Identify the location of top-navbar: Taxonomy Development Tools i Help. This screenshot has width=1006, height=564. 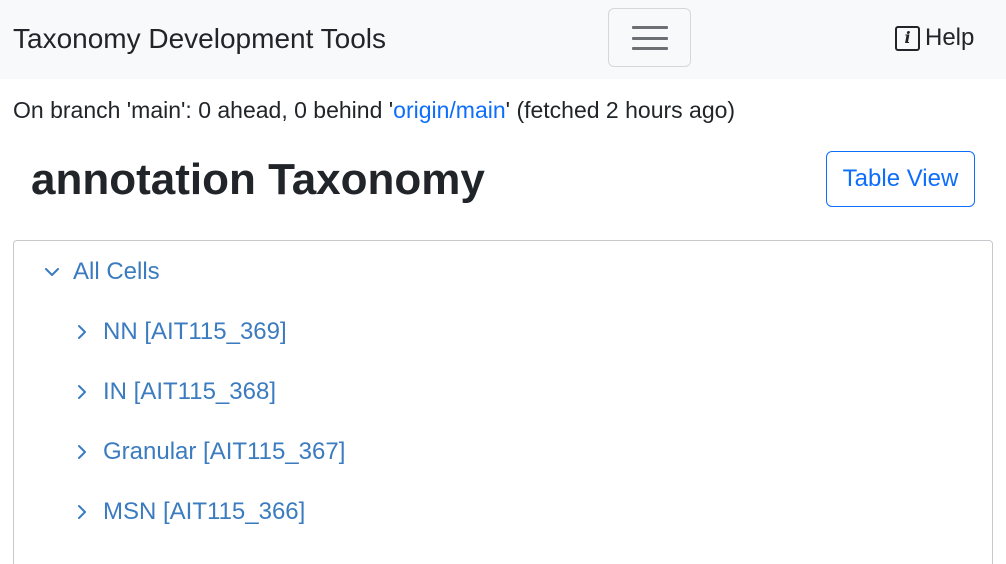
(503, 39).